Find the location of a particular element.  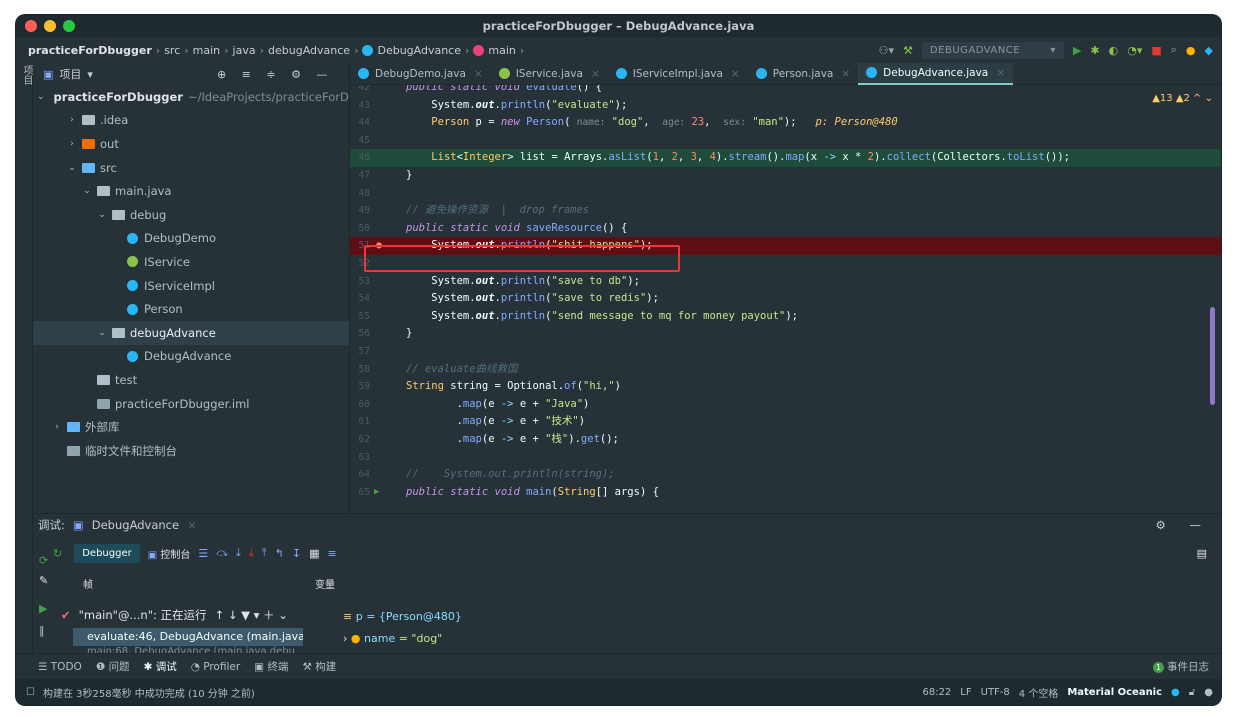

tree-item: ⌄ main.java is located at coordinates (191, 191).